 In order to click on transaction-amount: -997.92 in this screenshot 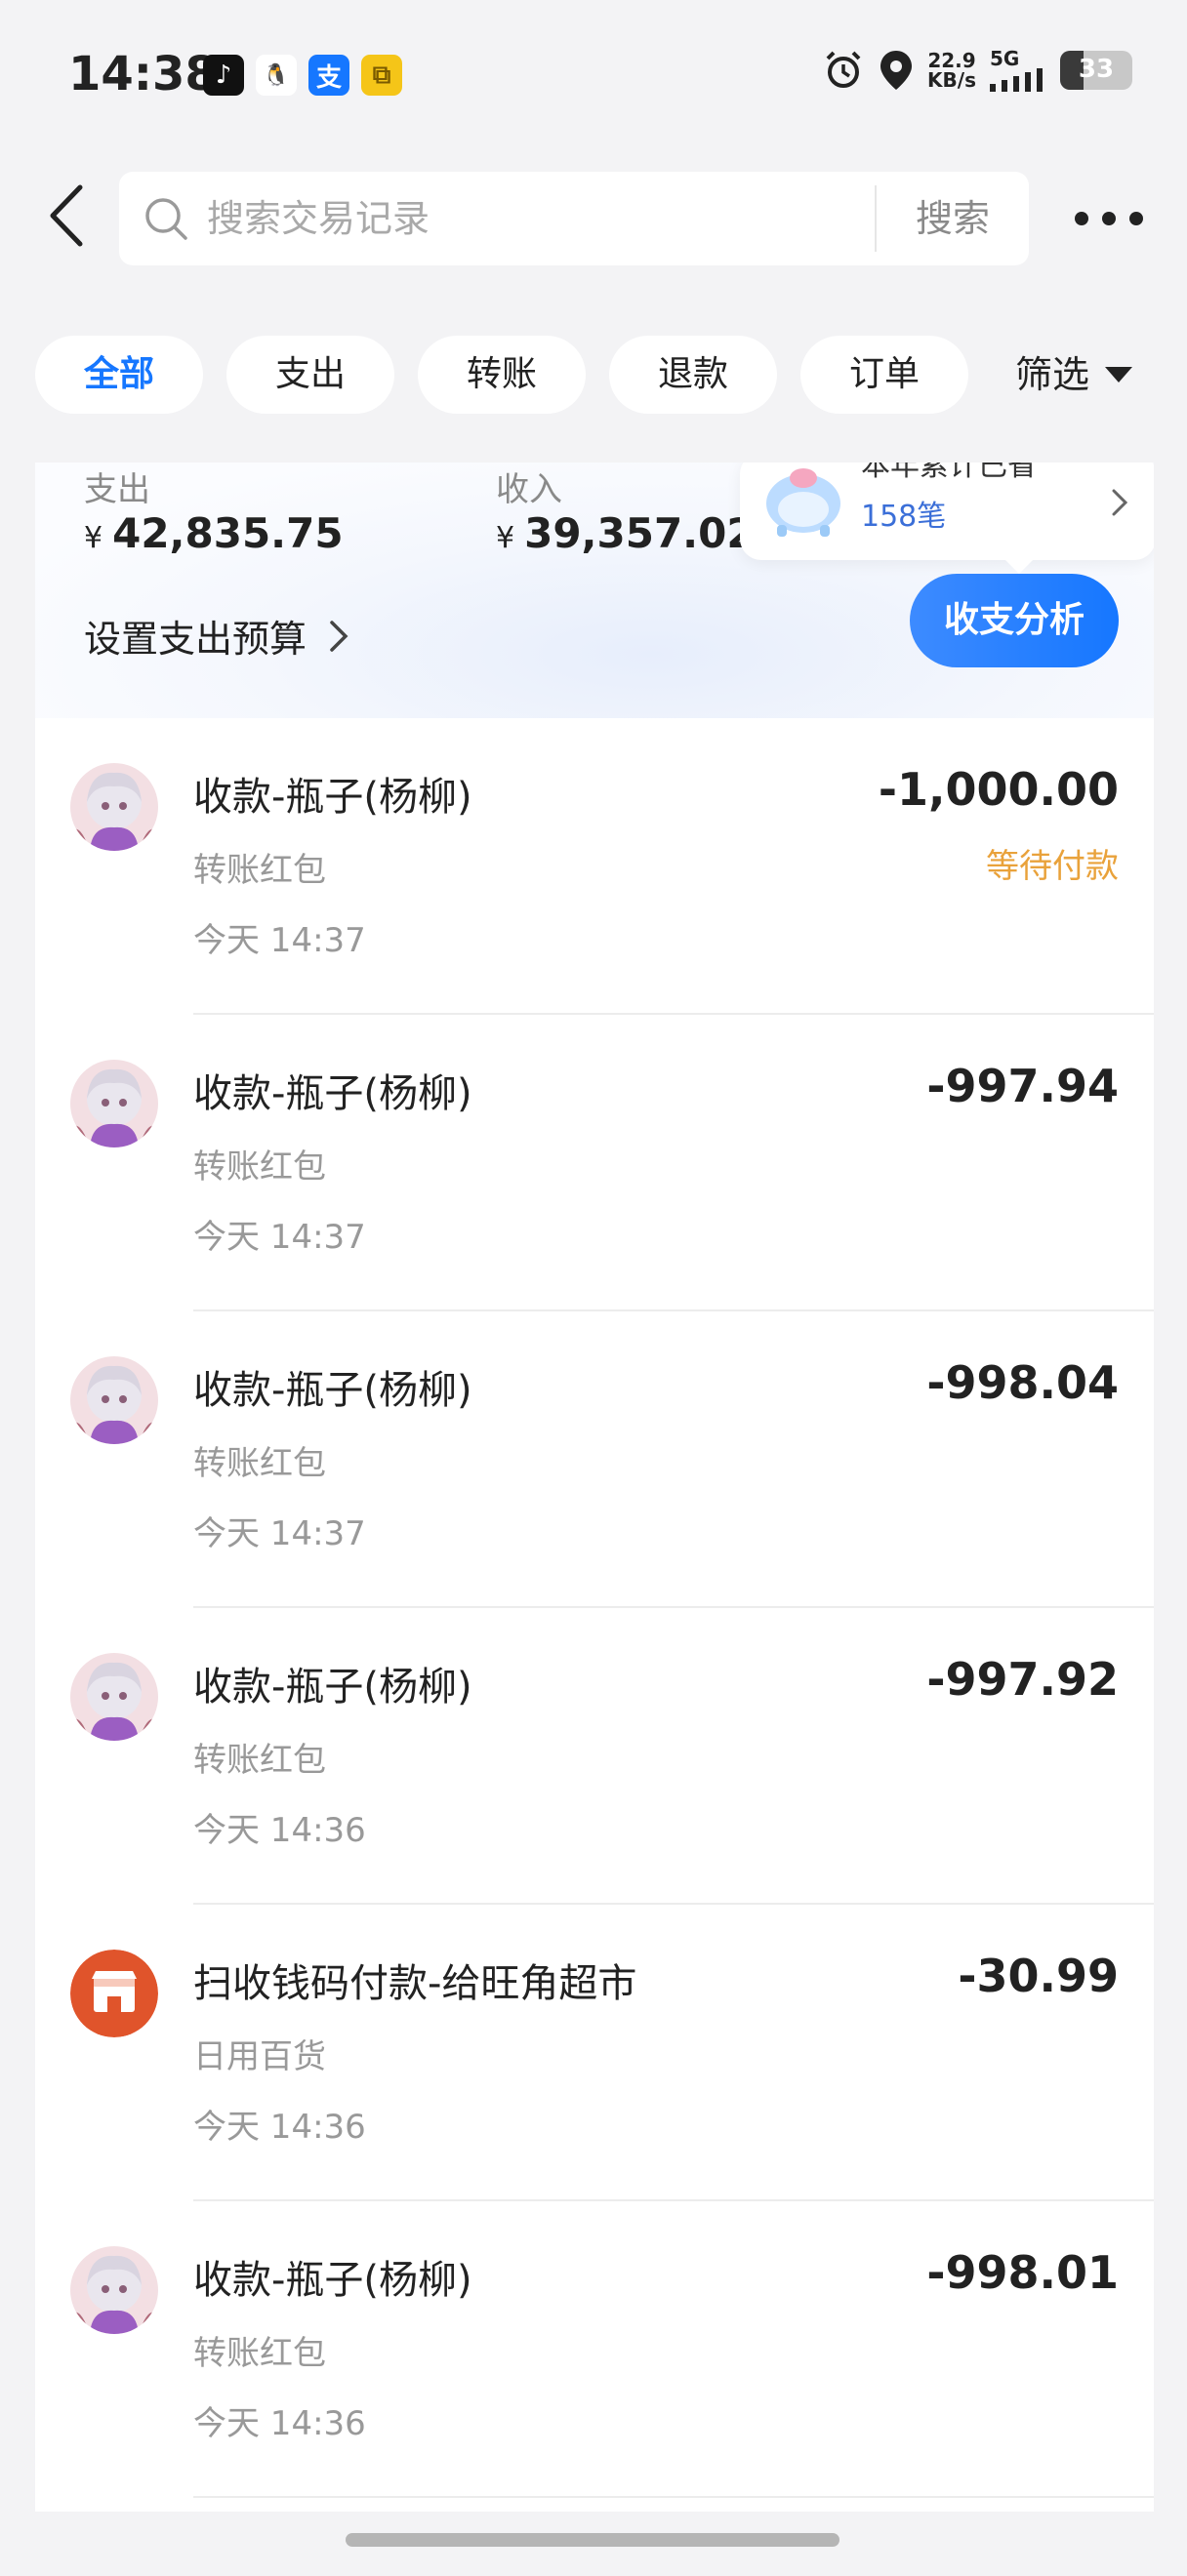, I will do `click(1022, 1679)`.